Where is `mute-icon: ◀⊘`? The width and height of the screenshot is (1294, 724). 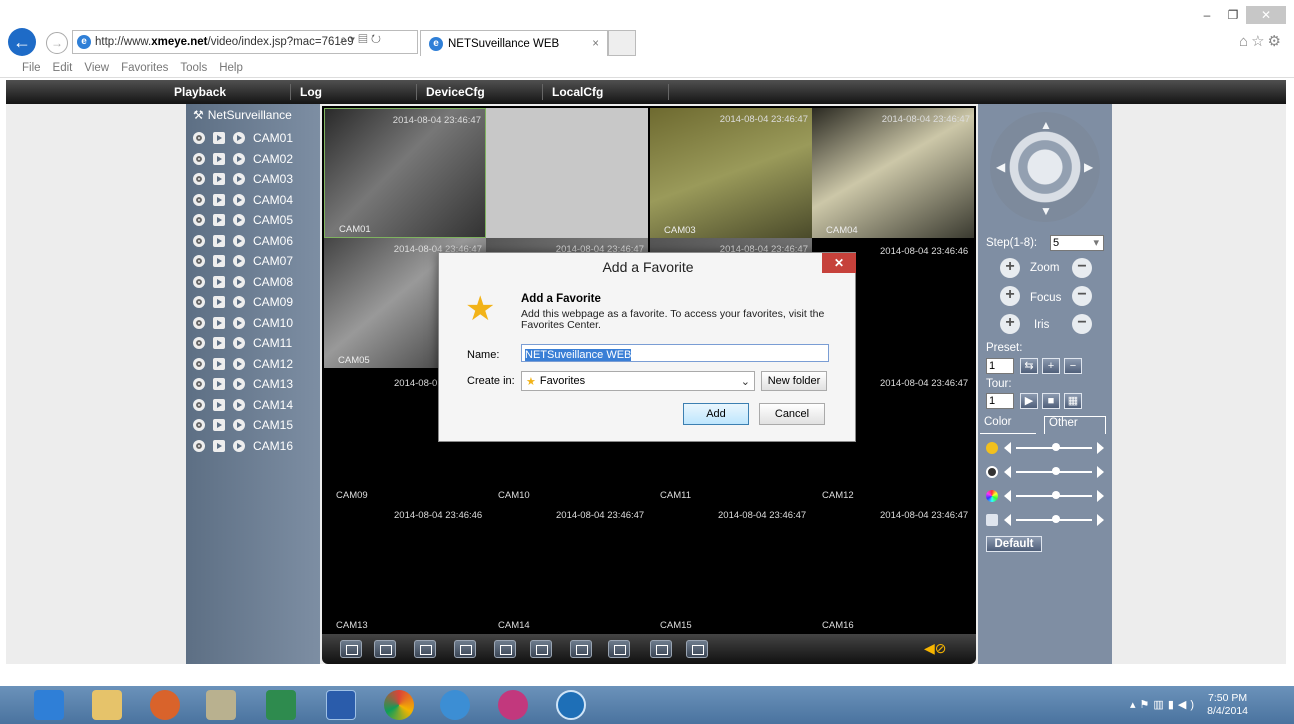 mute-icon: ◀⊘ is located at coordinates (935, 648).